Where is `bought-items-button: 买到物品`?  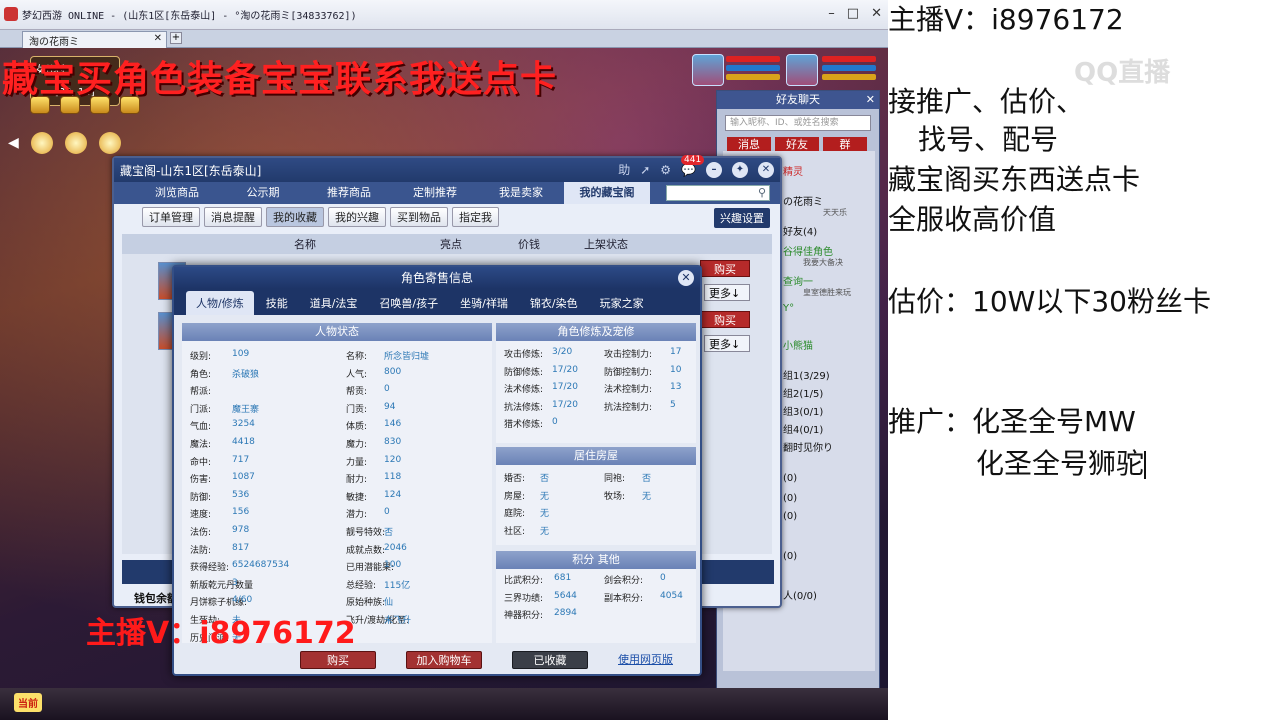
bought-items-button: 买到物品 is located at coordinates (419, 217).